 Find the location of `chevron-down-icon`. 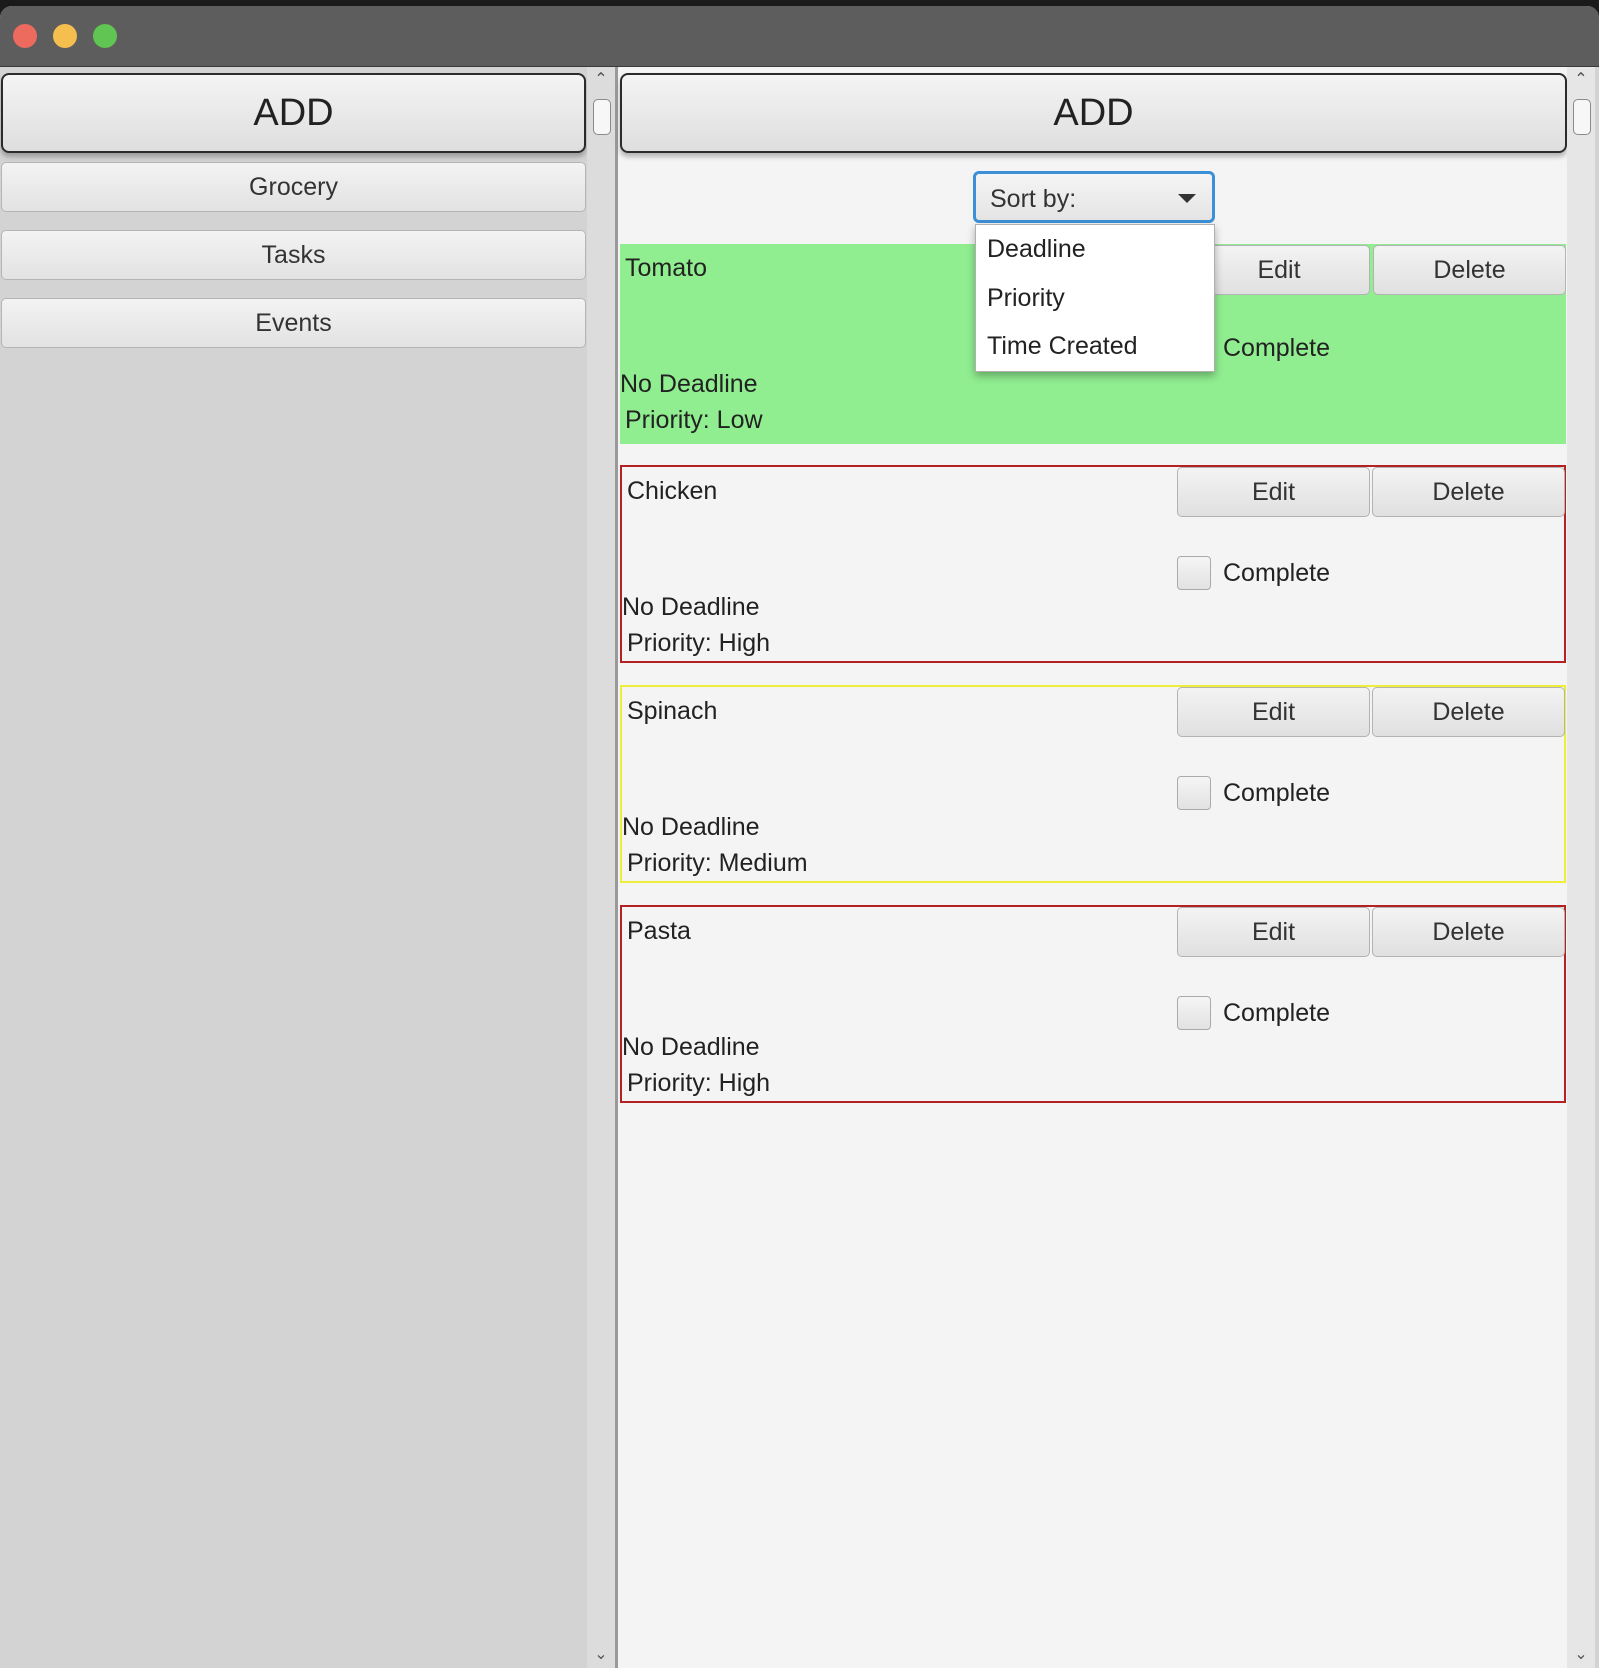

chevron-down-icon is located at coordinates (1187, 198).